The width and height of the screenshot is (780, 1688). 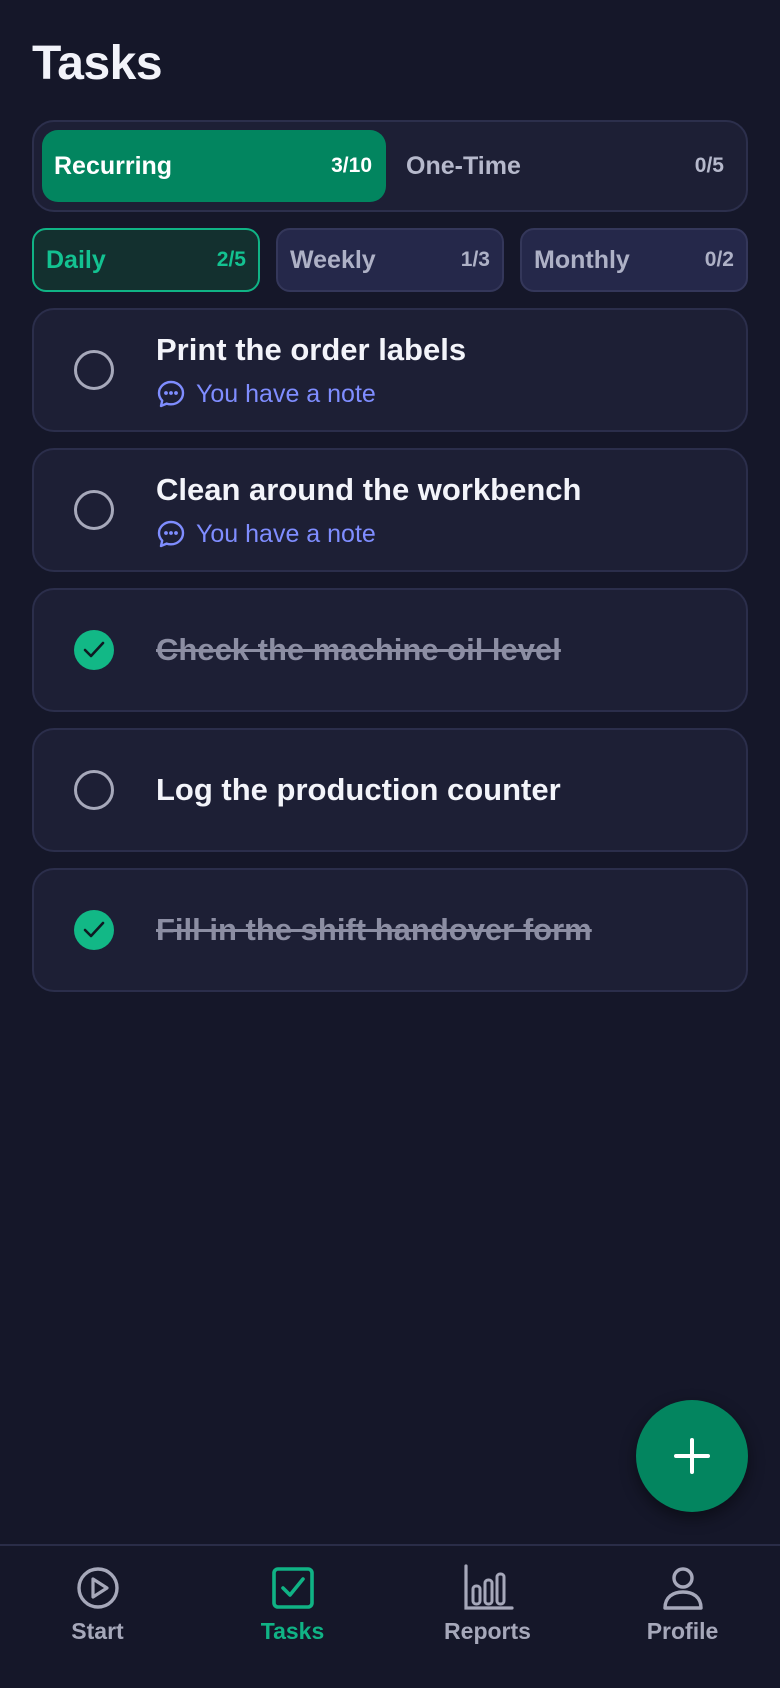 I want to click on nav-tasks: Tasks, so click(x=292, y=1619).